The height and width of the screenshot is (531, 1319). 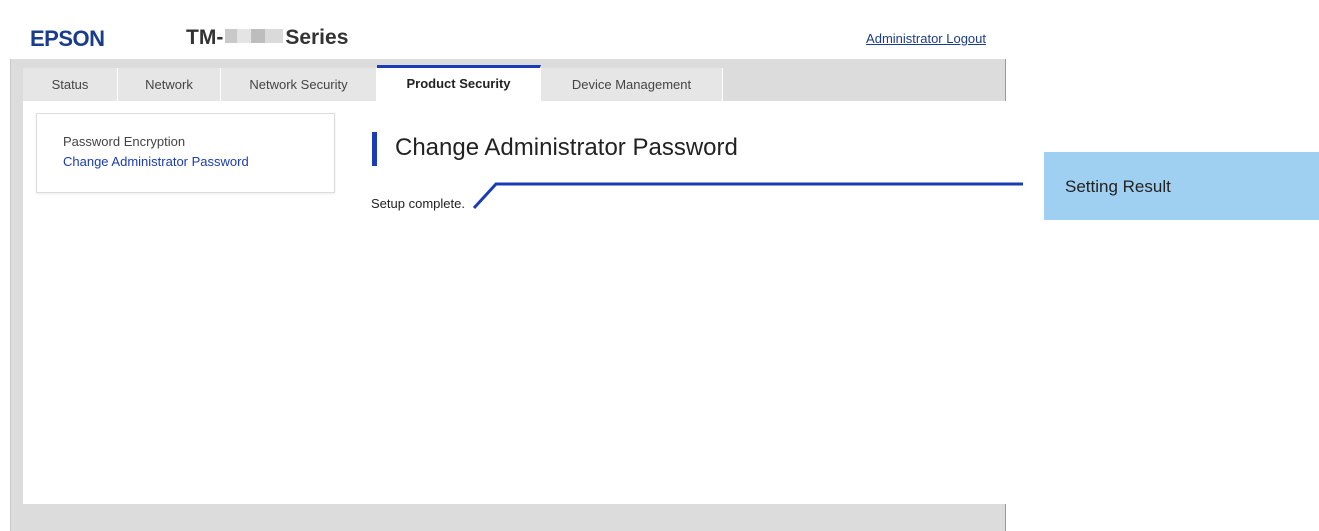 What do you see at coordinates (156, 161) in the screenshot?
I see `sidebar-item-change-administrator-password: Change Administrator Password` at bounding box center [156, 161].